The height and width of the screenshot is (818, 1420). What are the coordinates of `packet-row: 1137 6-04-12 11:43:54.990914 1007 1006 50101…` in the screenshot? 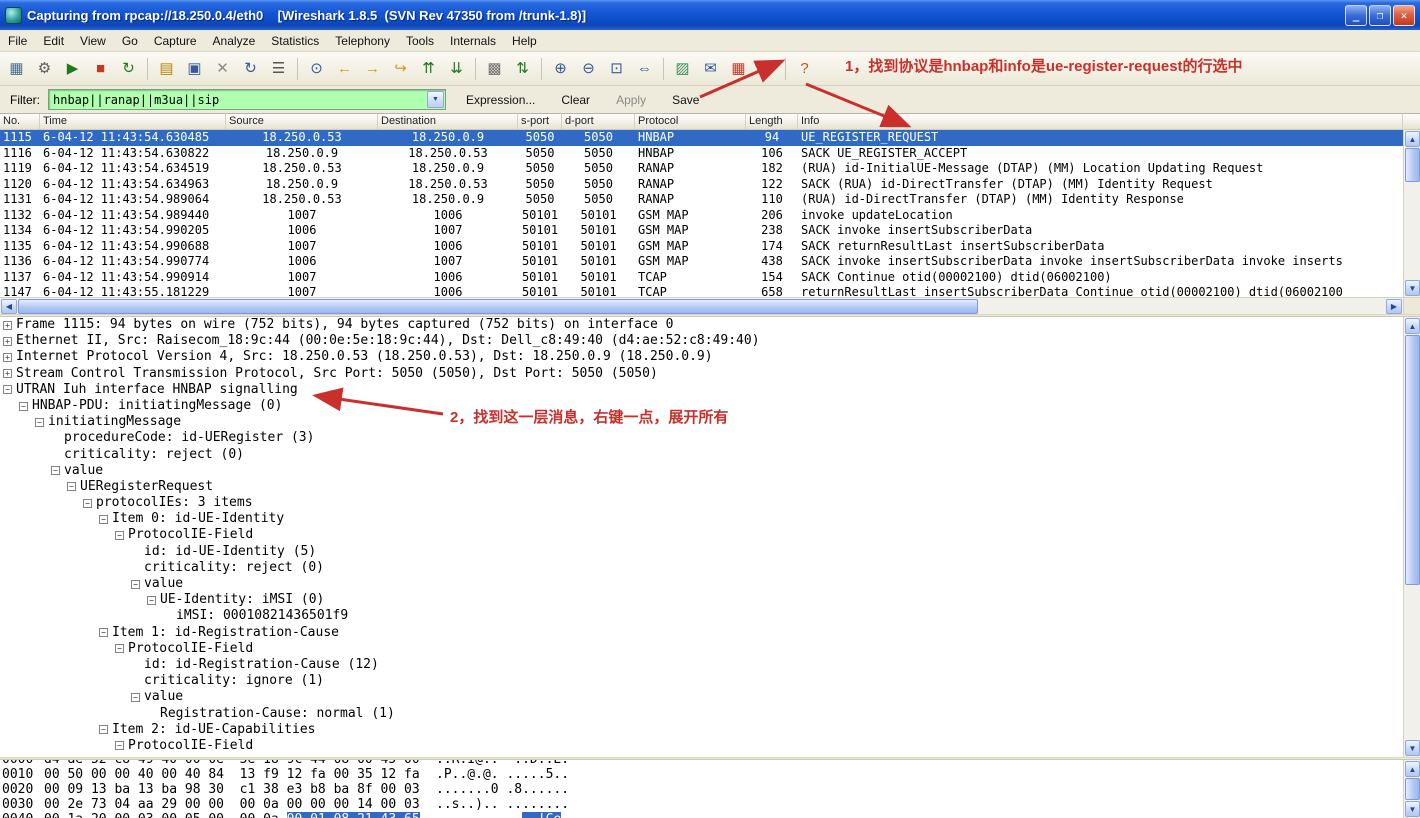 It's located at (710, 278).